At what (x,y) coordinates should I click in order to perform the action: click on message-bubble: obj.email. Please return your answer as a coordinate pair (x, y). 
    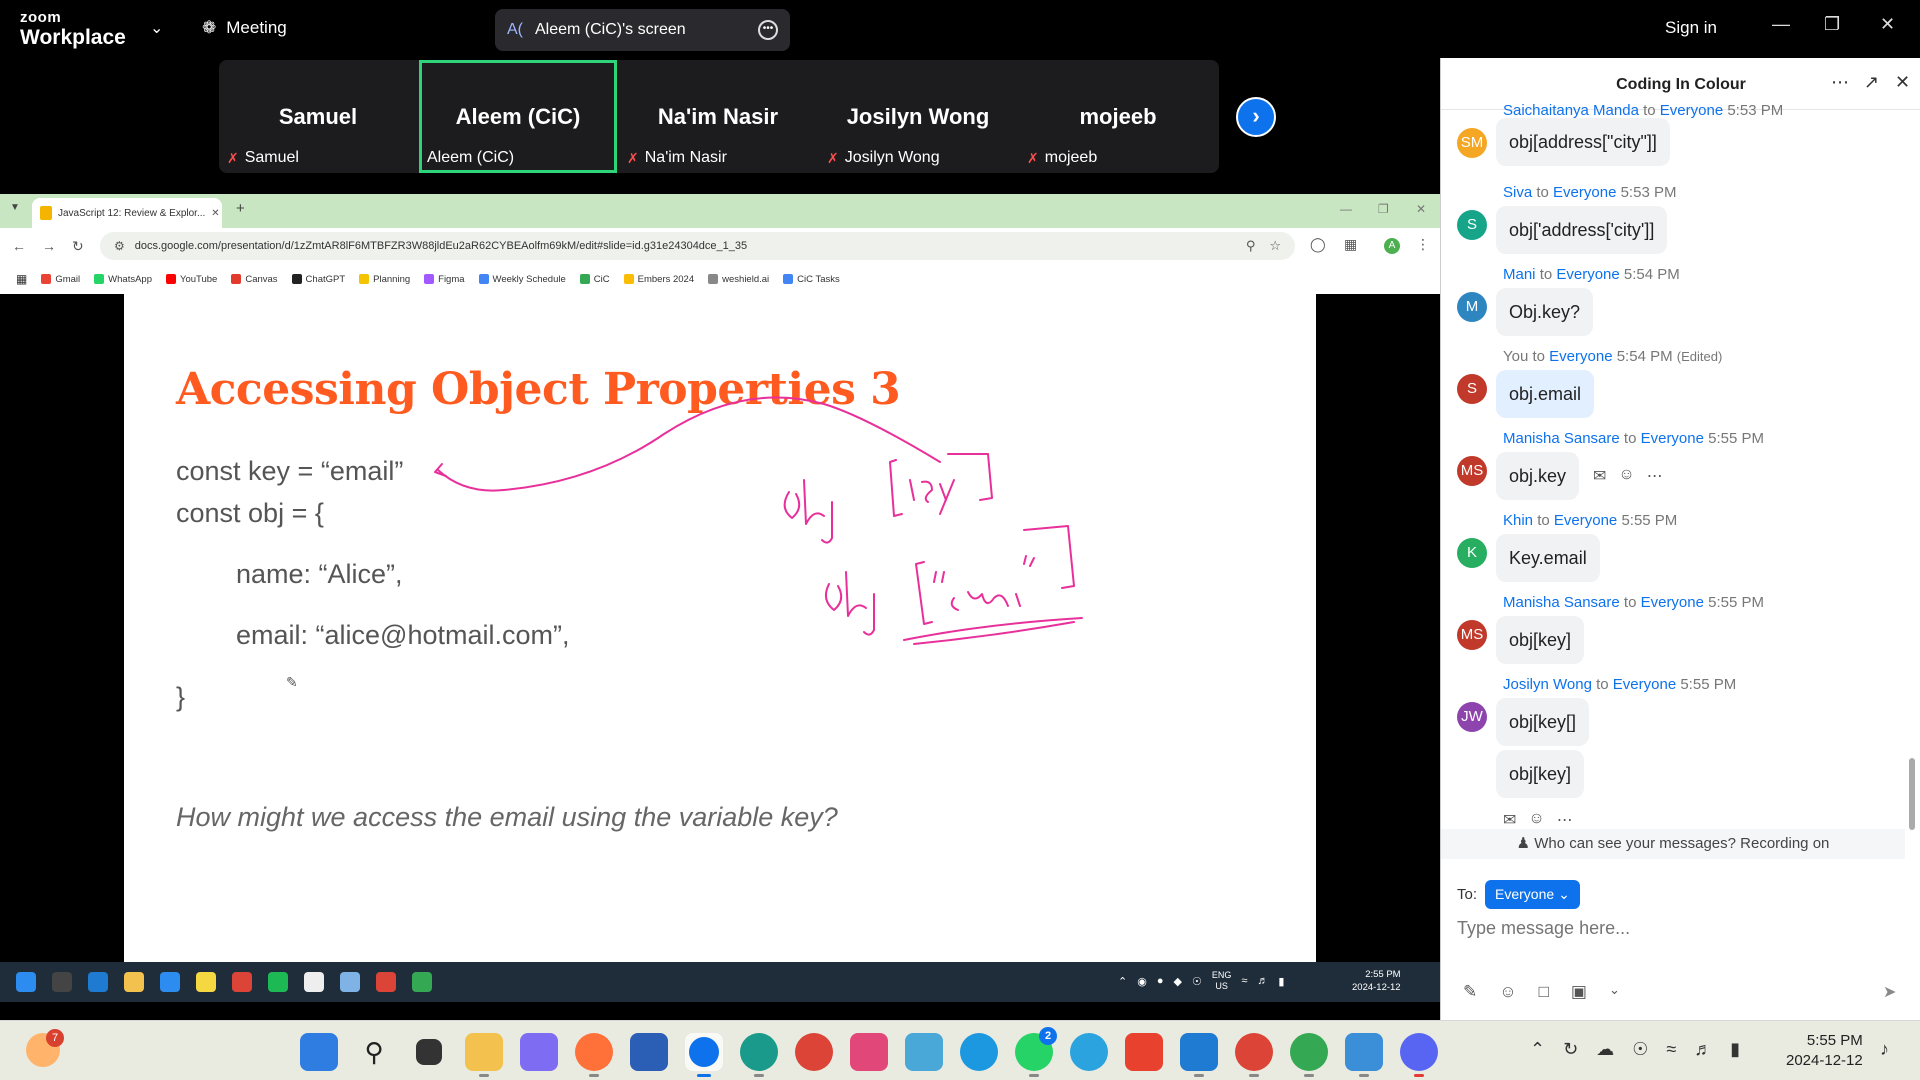
    Looking at the image, I should click on (1545, 394).